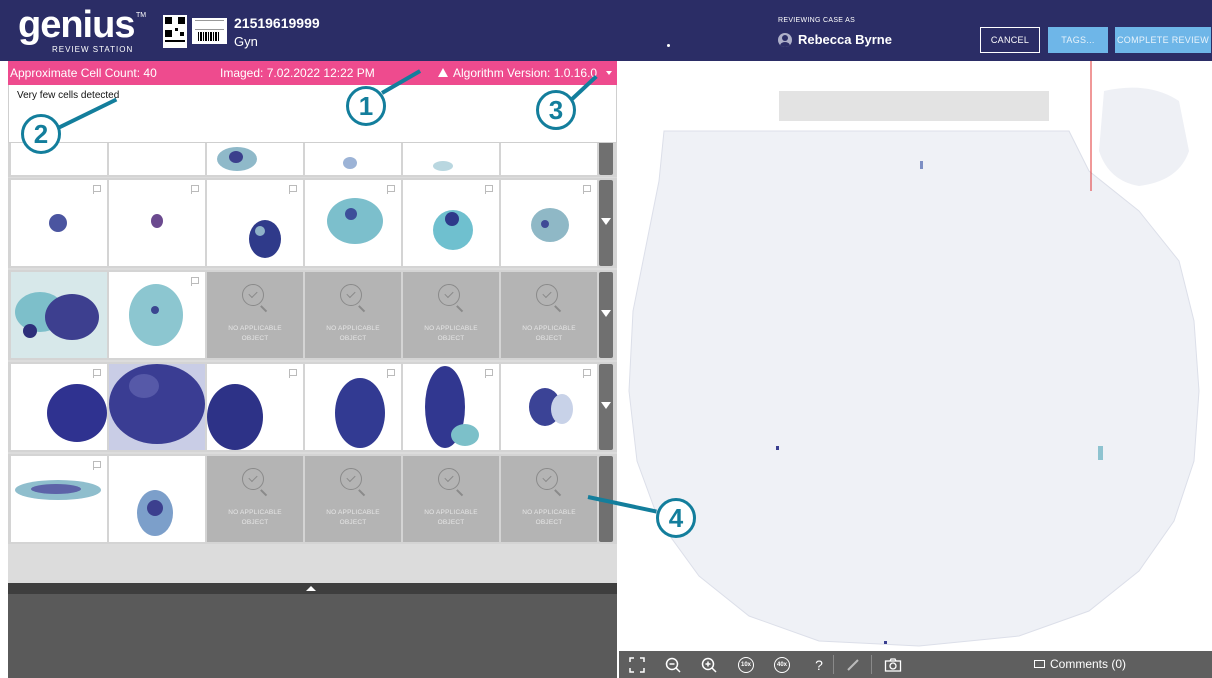 The image size is (1212, 678). I want to click on imaged-date: Imaged: 7.02.2022 12:22 PM, so click(297, 73).